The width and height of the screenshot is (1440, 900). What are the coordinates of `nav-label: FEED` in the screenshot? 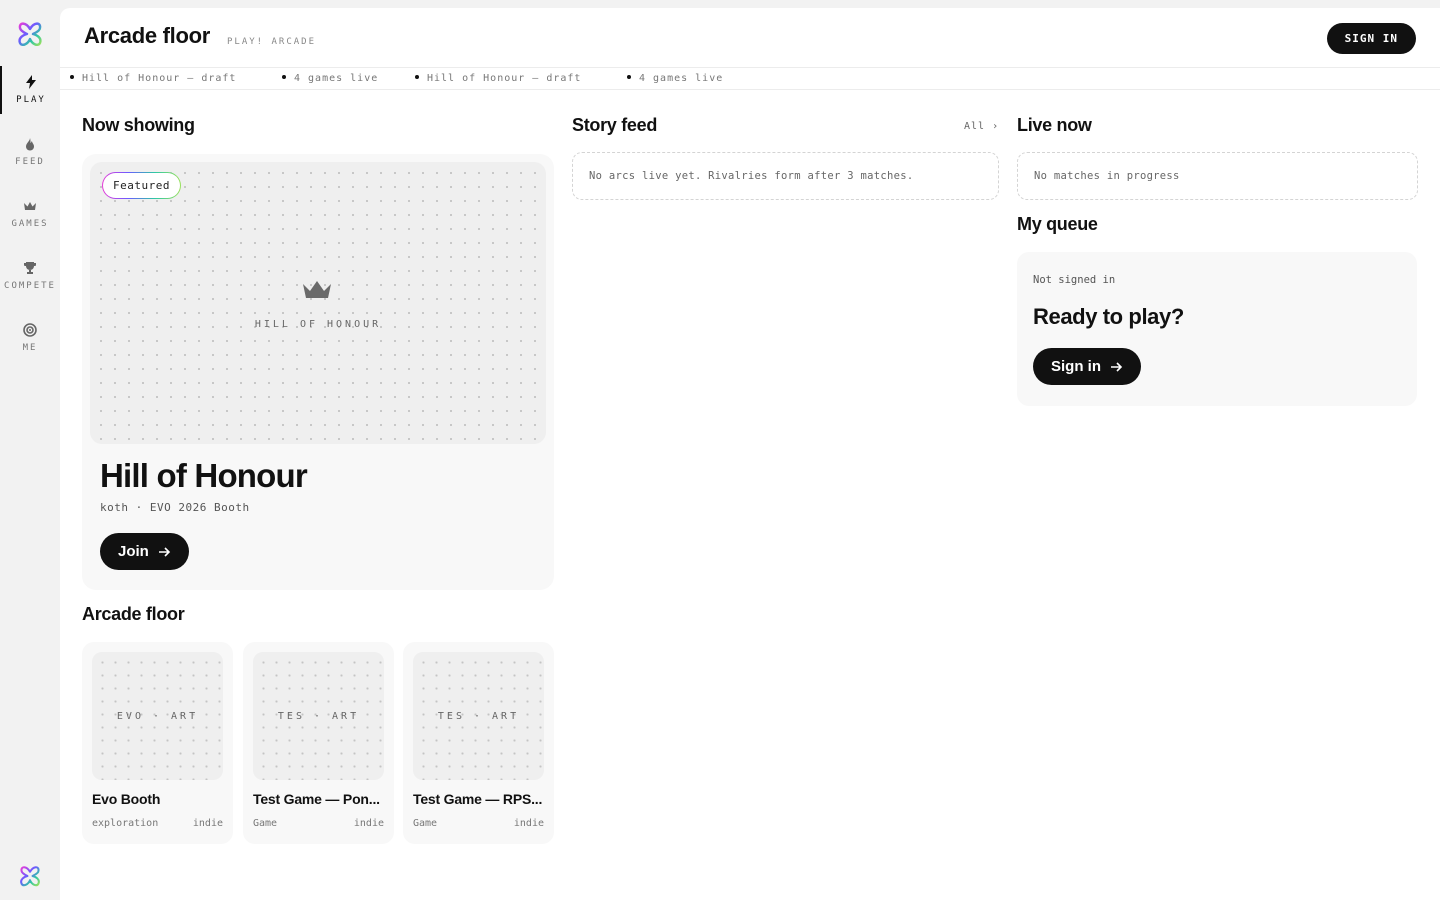 It's located at (30, 162).